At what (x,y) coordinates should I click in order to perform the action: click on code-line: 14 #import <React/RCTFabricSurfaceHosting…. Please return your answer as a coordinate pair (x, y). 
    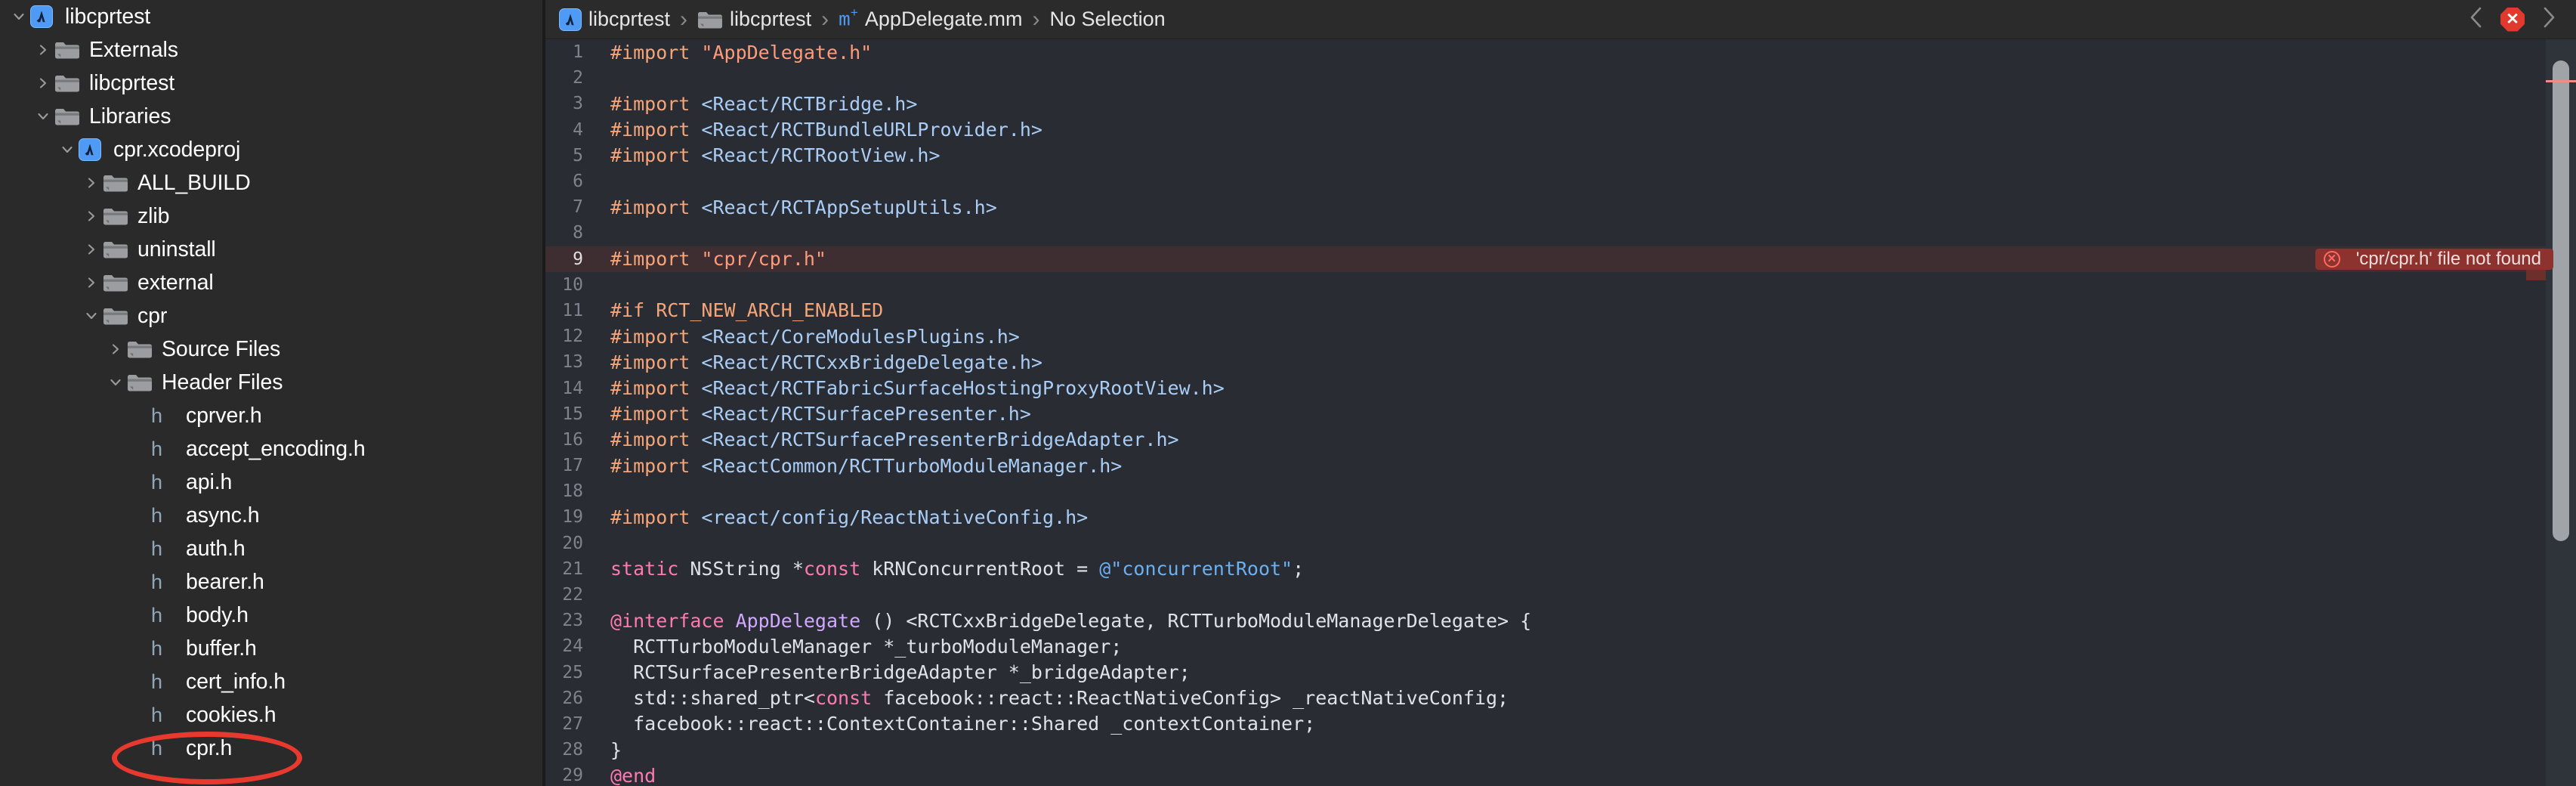
    Looking at the image, I should click on (1560, 388).